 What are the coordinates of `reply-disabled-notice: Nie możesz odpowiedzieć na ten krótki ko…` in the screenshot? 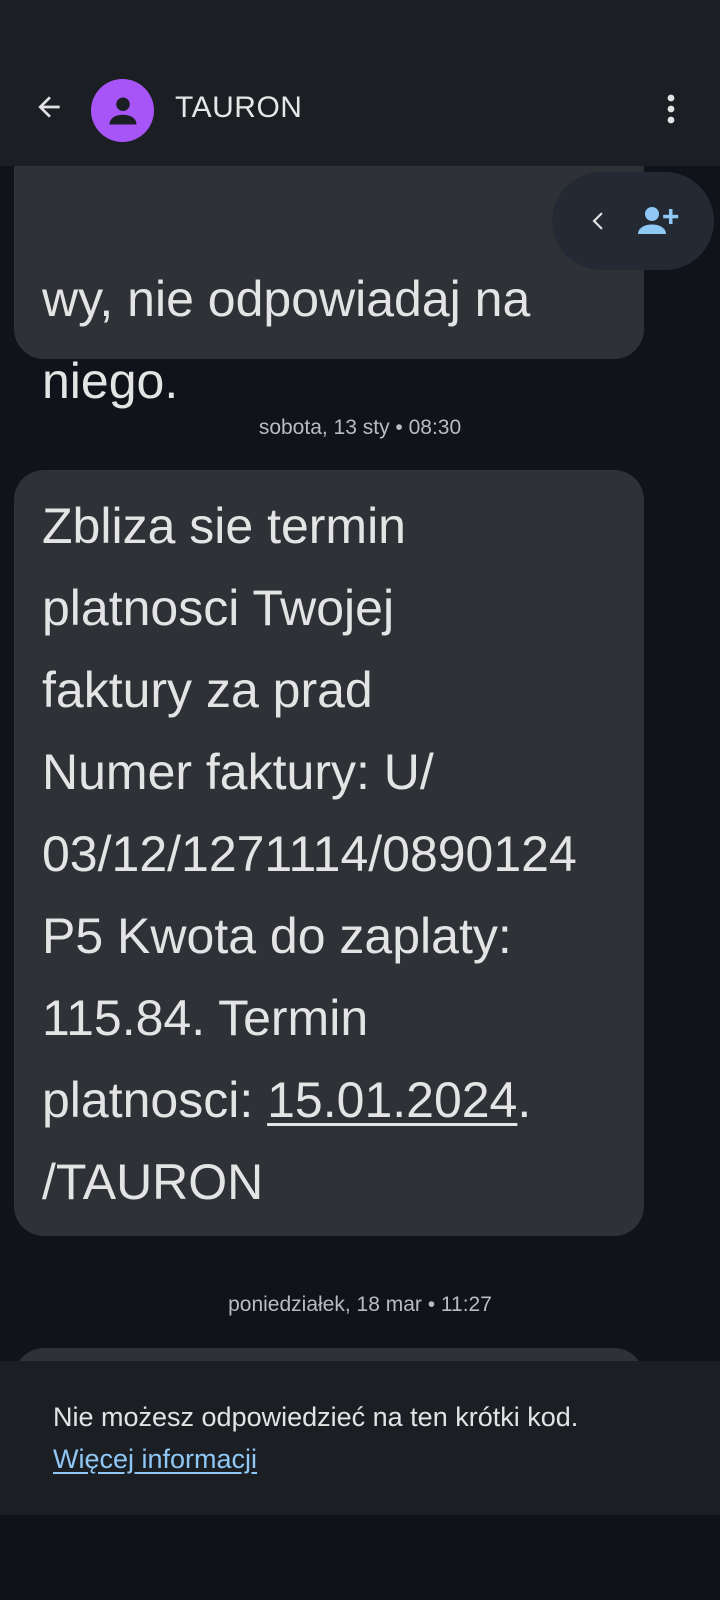 It's located at (360, 1438).